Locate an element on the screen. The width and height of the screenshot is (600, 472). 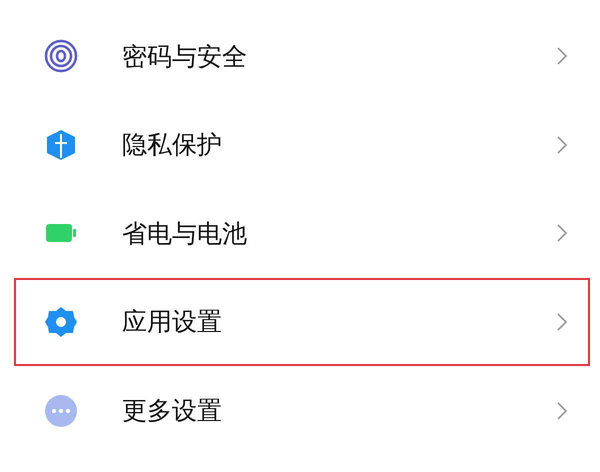
gear-icon is located at coordinates (61, 322).